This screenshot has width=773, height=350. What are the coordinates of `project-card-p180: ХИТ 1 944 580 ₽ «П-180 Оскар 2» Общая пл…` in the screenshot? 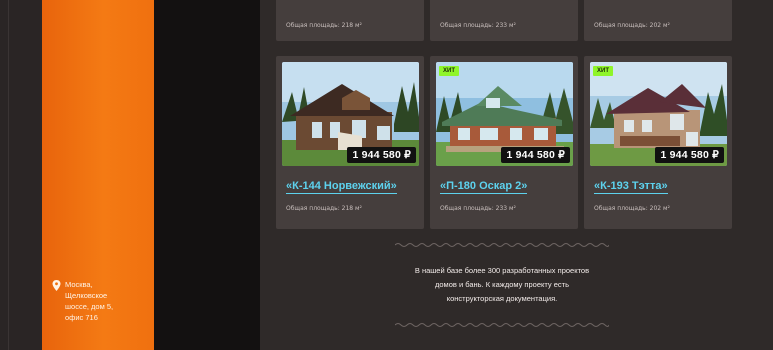 It's located at (504, 142).